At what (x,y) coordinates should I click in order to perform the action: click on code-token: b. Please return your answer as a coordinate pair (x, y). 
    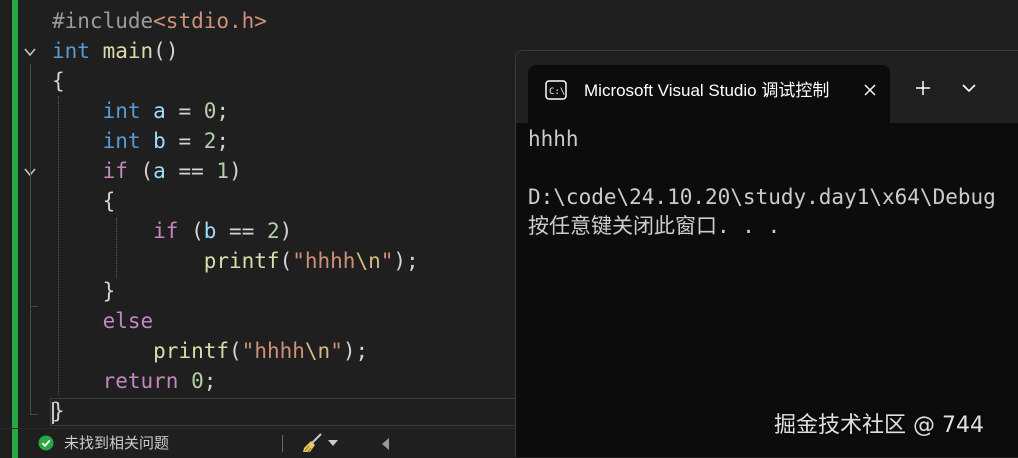
    Looking at the image, I should click on (159, 141).